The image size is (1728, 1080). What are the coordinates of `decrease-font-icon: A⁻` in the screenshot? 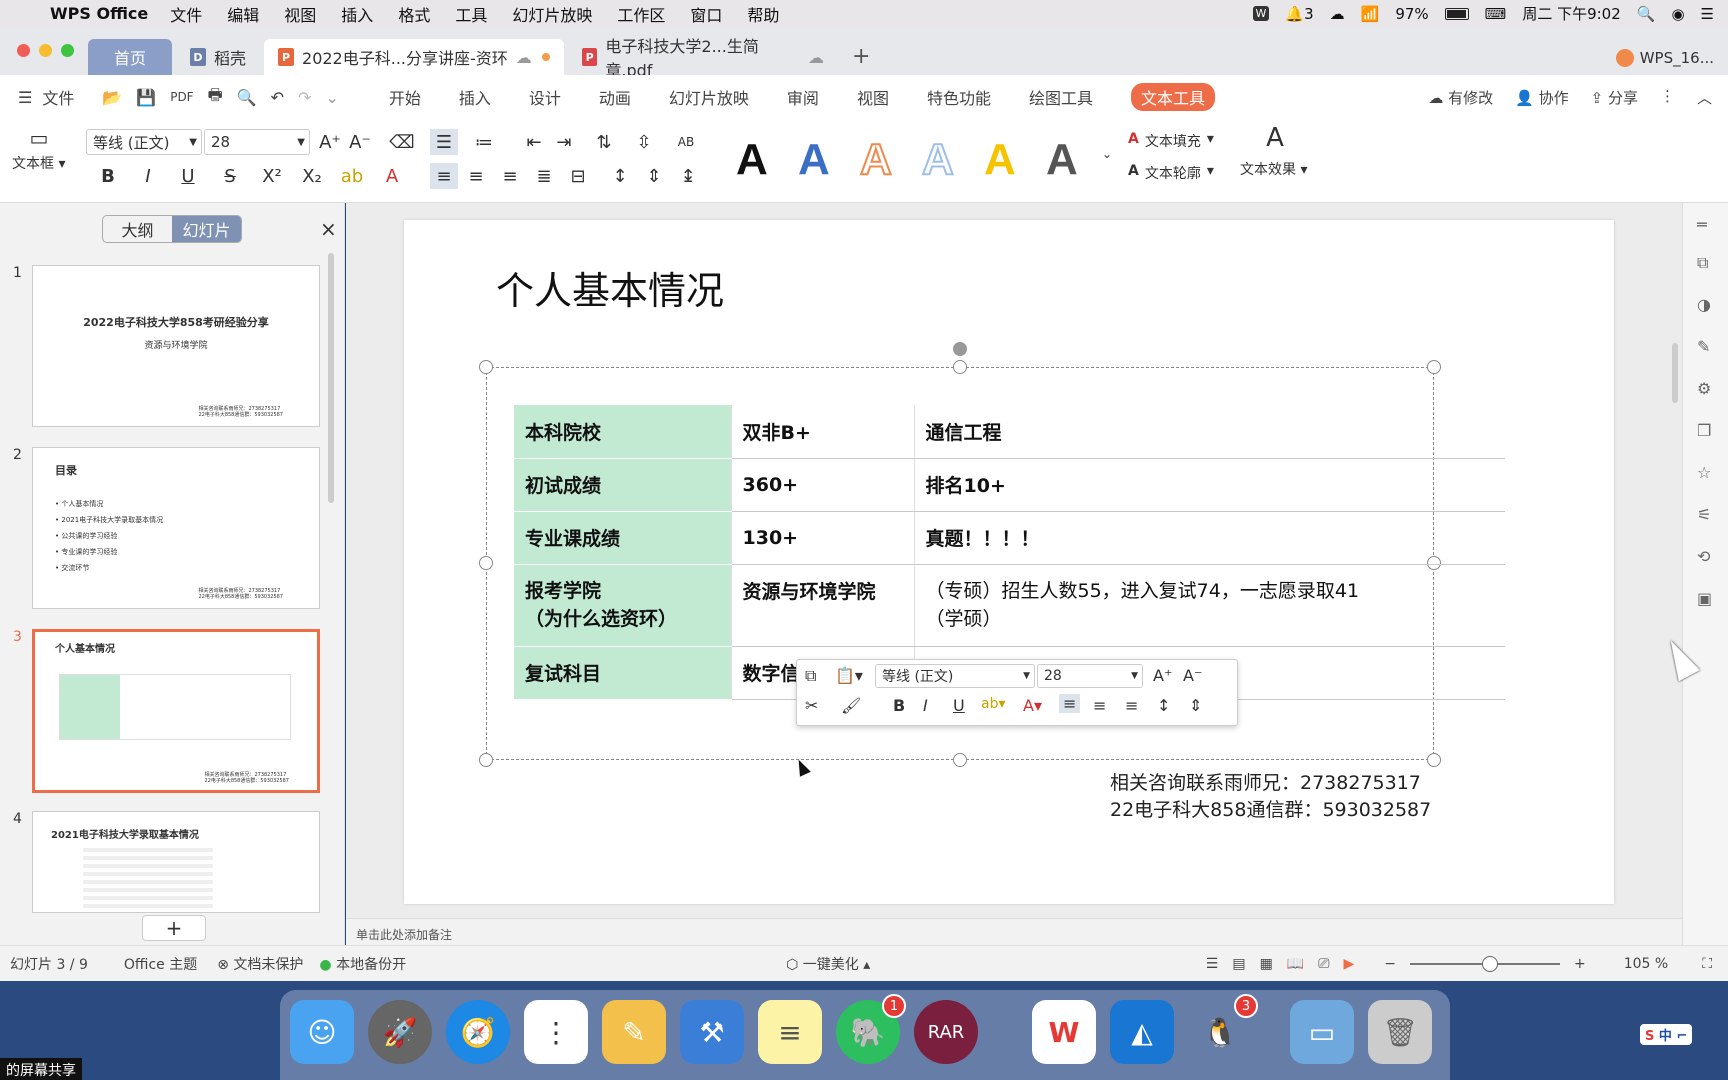 It's located at (360, 142).